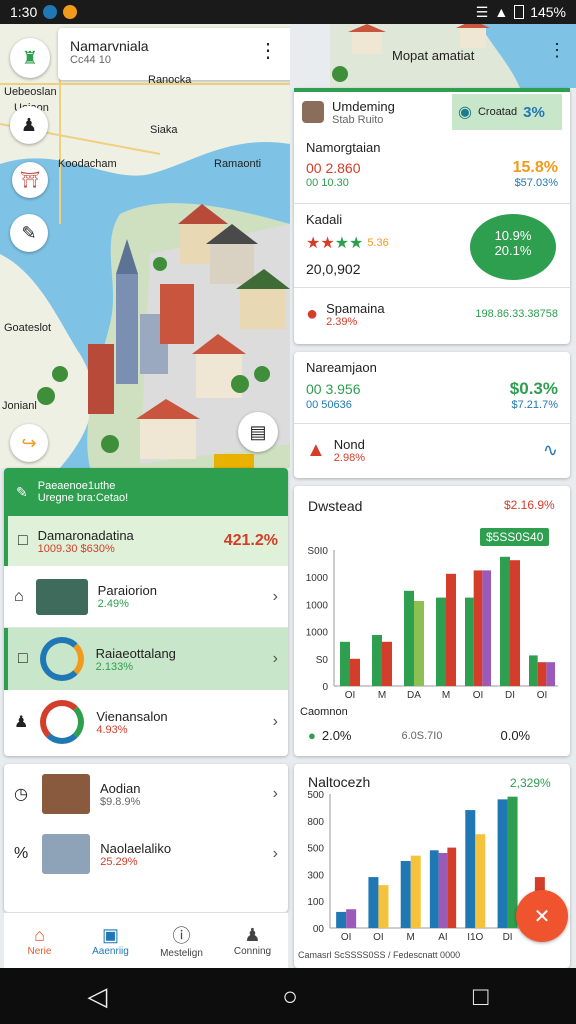  What do you see at coordinates (23, 540) in the screenshot?
I see `folder-icon: □` at bounding box center [23, 540].